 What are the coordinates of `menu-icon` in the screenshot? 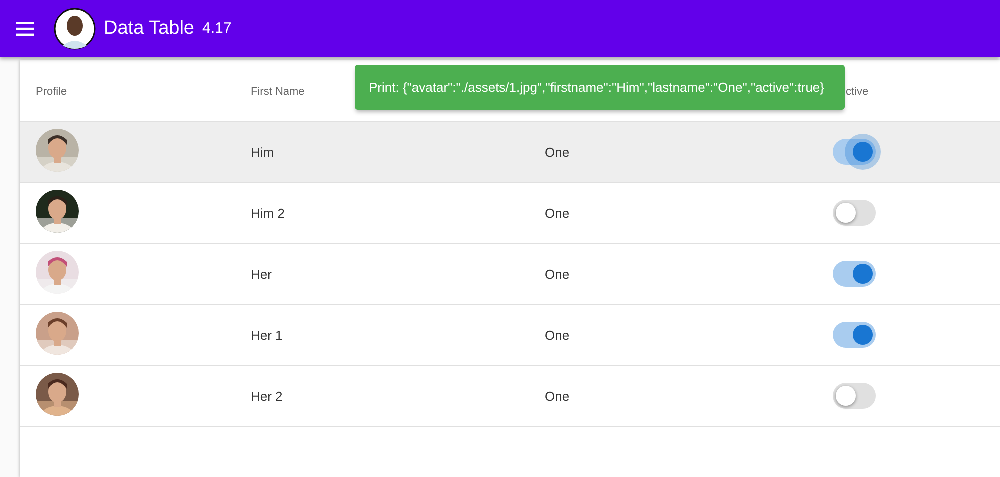 It's located at (25, 29).